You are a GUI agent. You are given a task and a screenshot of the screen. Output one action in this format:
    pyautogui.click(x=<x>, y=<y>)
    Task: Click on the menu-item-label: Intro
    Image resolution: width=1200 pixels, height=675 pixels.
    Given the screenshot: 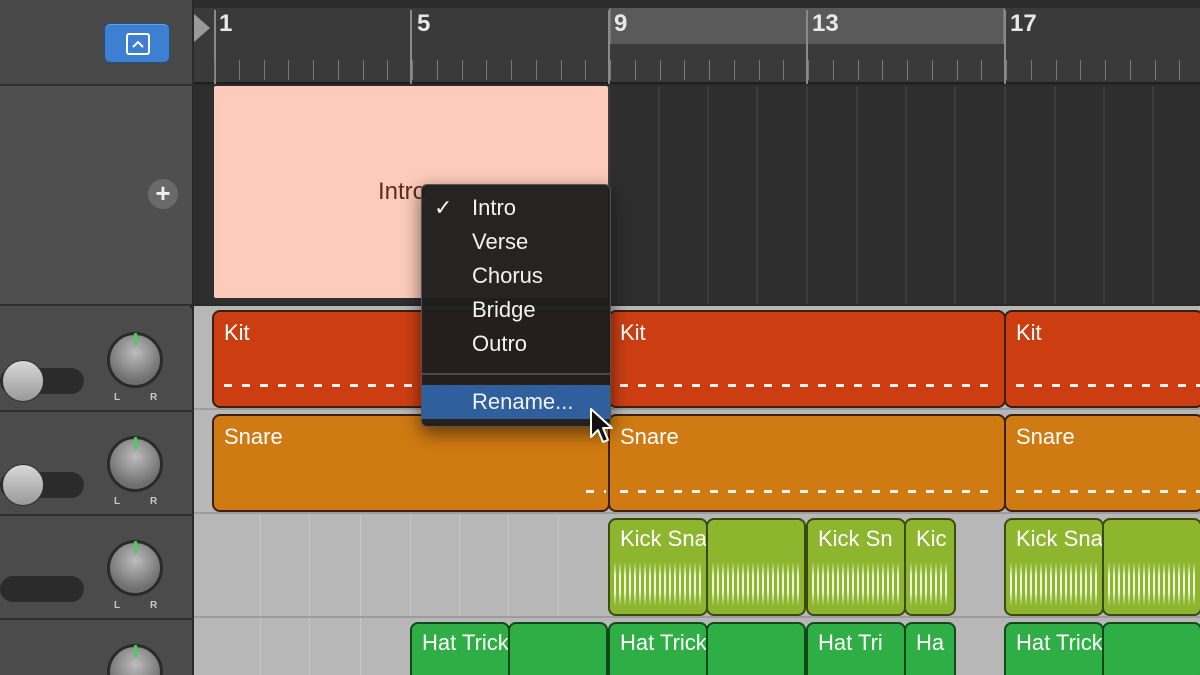 What is the action you would take?
    pyautogui.click(x=494, y=207)
    